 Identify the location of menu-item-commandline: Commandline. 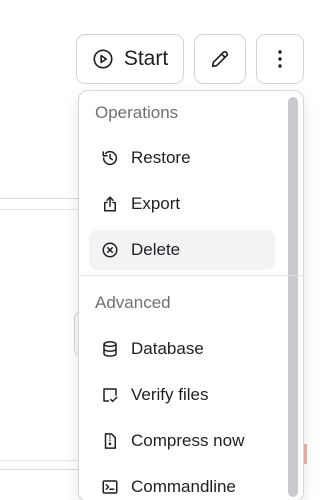
(182, 483).